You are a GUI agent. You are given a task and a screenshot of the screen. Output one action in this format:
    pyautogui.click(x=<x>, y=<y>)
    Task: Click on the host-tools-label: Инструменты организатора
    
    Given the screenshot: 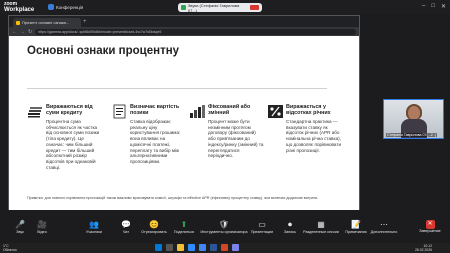 What is the action you would take?
    pyautogui.click(x=224, y=232)
    